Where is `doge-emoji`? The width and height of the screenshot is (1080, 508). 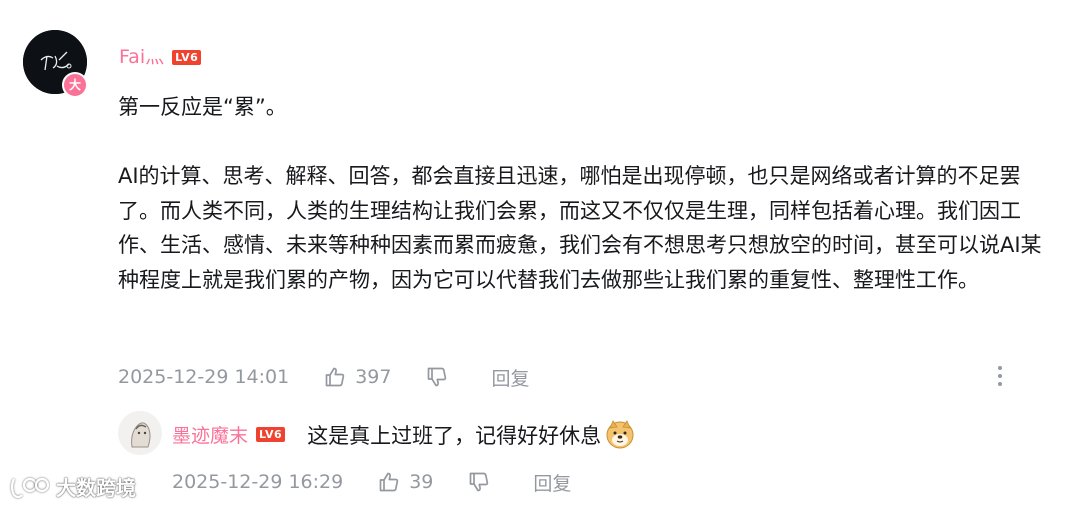
doge-emoji is located at coordinates (620, 433).